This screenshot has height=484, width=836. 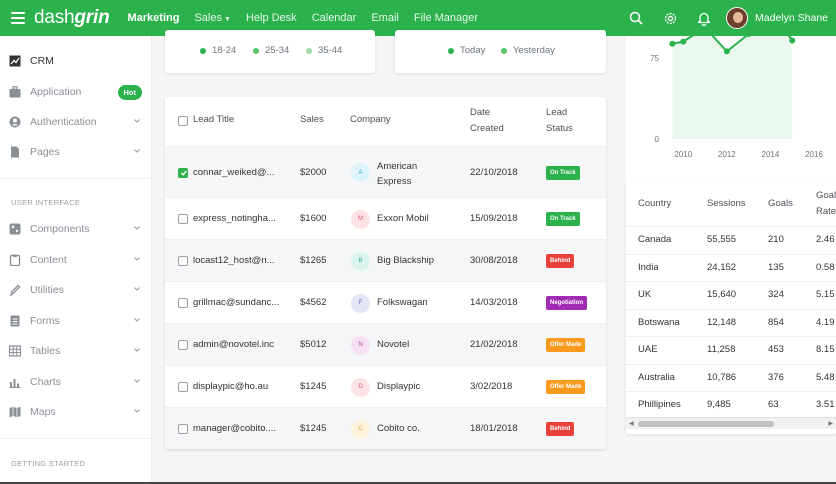 What do you see at coordinates (309, 50) in the screenshot?
I see `legend-dot` at bounding box center [309, 50].